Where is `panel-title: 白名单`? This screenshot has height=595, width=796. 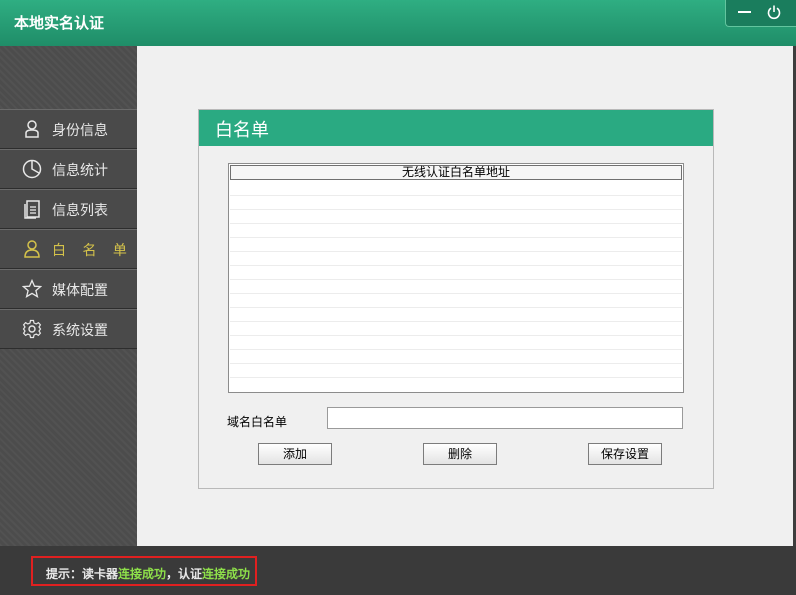 panel-title: 白名单 is located at coordinates (242, 130).